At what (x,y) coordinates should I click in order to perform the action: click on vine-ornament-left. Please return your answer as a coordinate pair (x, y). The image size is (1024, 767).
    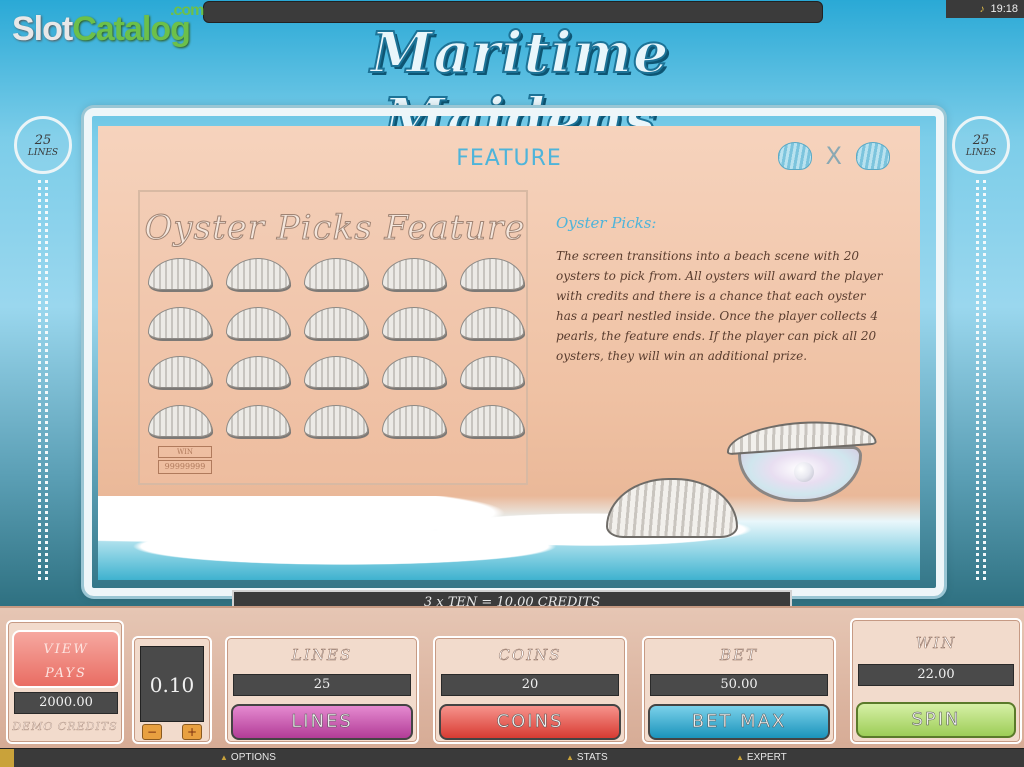
    Looking at the image, I should click on (43, 380).